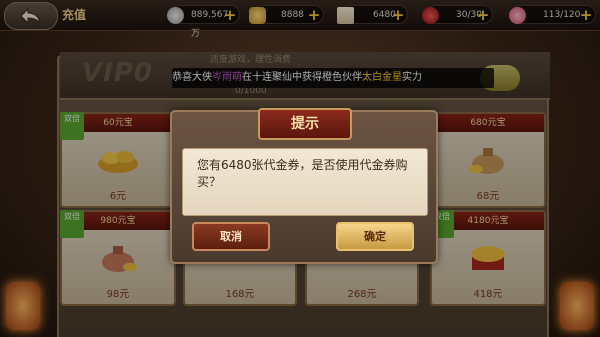 The width and height of the screenshot is (600, 337). I want to click on cancel-button: 取消, so click(231, 236).